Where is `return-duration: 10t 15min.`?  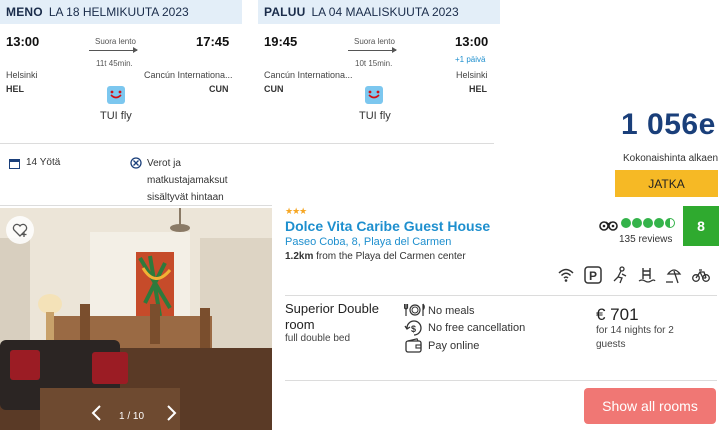 return-duration: 10t 15min. is located at coordinates (374, 63).